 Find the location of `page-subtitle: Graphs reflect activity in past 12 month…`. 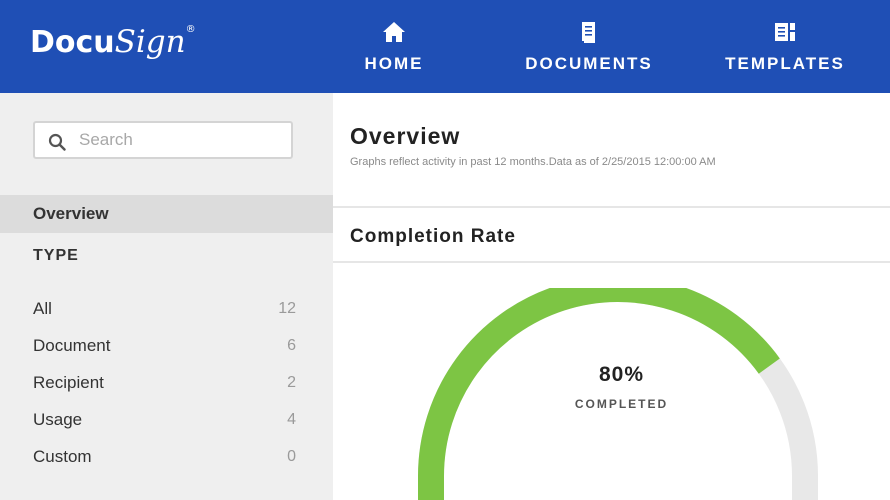

page-subtitle: Graphs reflect activity in past 12 month… is located at coordinates (533, 162).